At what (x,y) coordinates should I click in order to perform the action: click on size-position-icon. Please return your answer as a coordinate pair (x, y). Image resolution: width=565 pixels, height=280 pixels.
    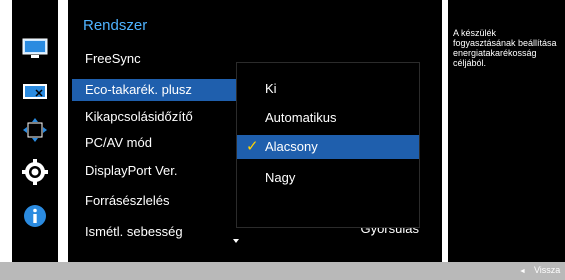
    Looking at the image, I should click on (35, 130).